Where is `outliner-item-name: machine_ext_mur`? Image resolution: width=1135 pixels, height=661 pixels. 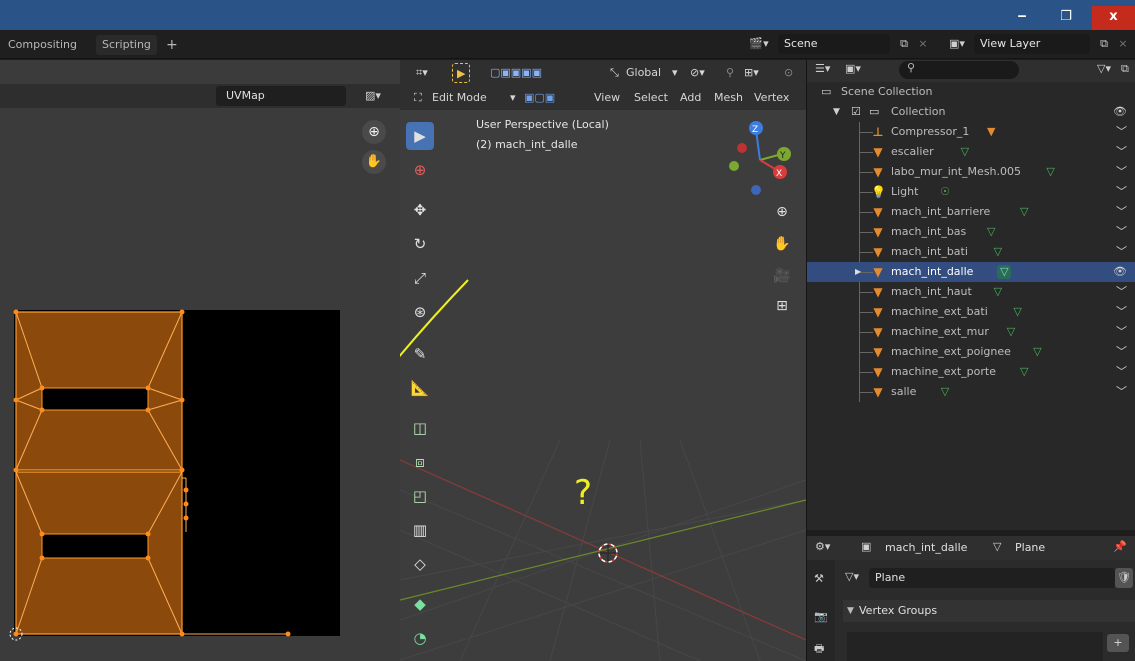 outliner-item-name: machine_ext_mur is located at coordinates (940, 331).